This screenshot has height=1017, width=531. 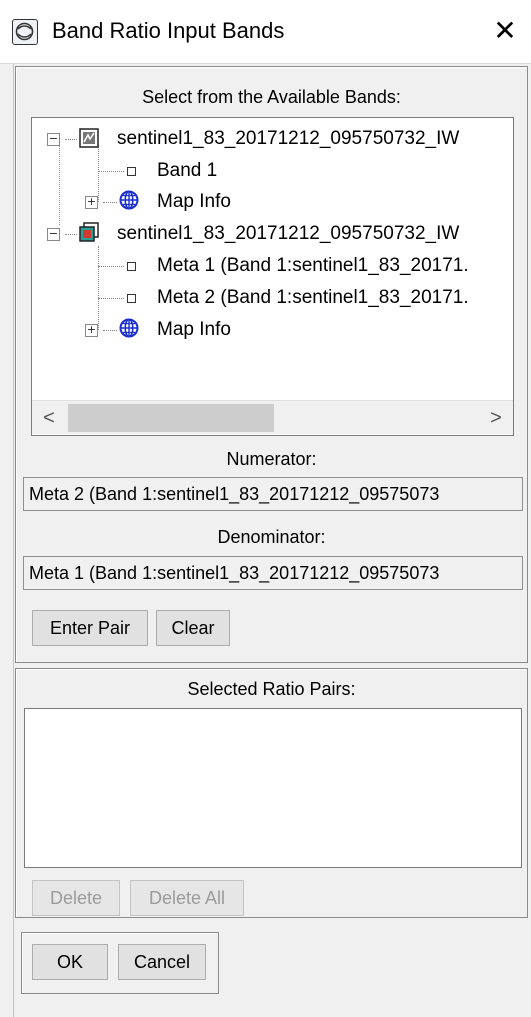 What do you see at coordinates (89, 232) in the screenshot?
I see `raster-stack-icon` at bounding box center [89, 232].